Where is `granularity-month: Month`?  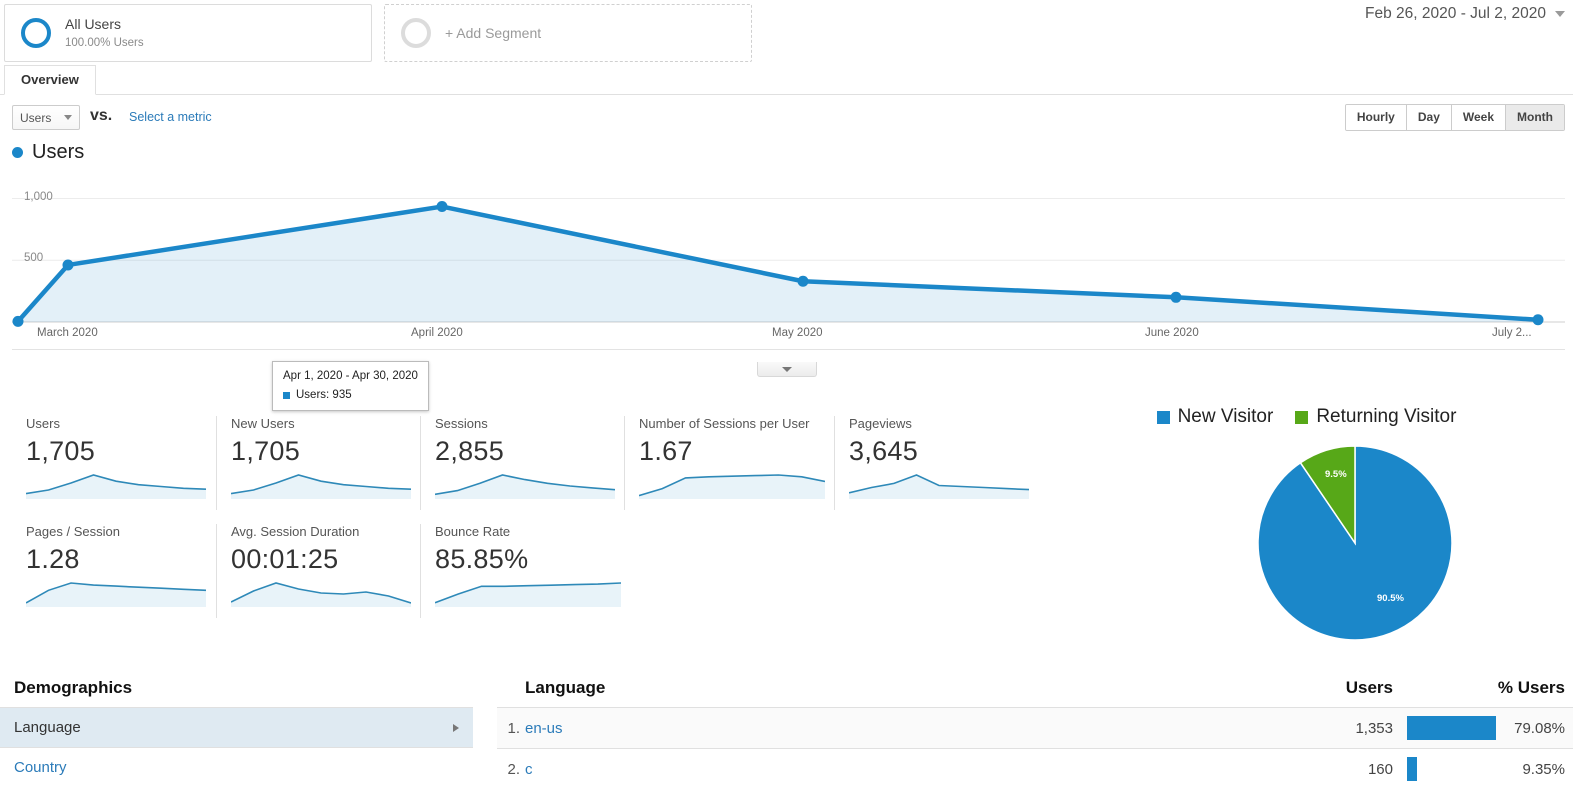 granularity-month: Month is located at coordinates (1535, 117).